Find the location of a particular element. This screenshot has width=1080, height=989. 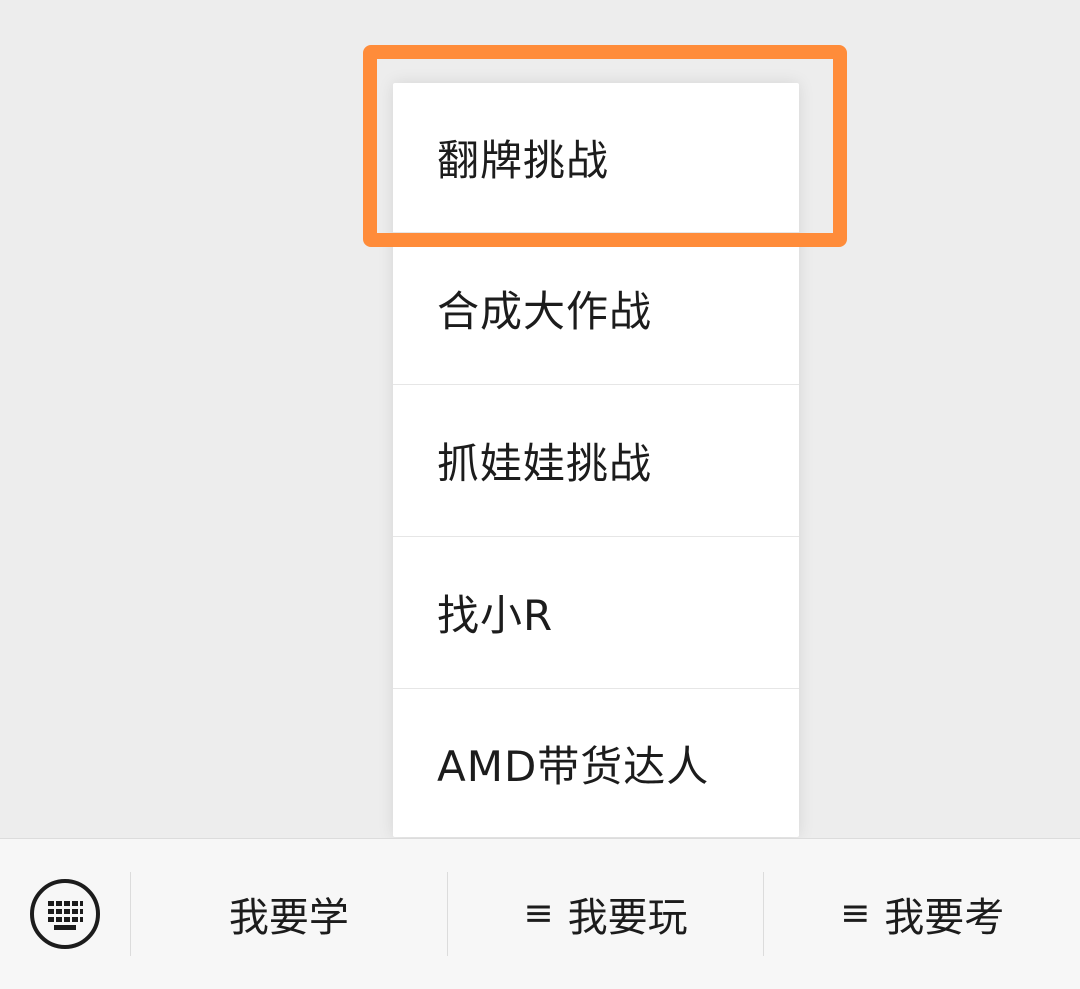

keyboard-icon is located at coordinates (65, 914).